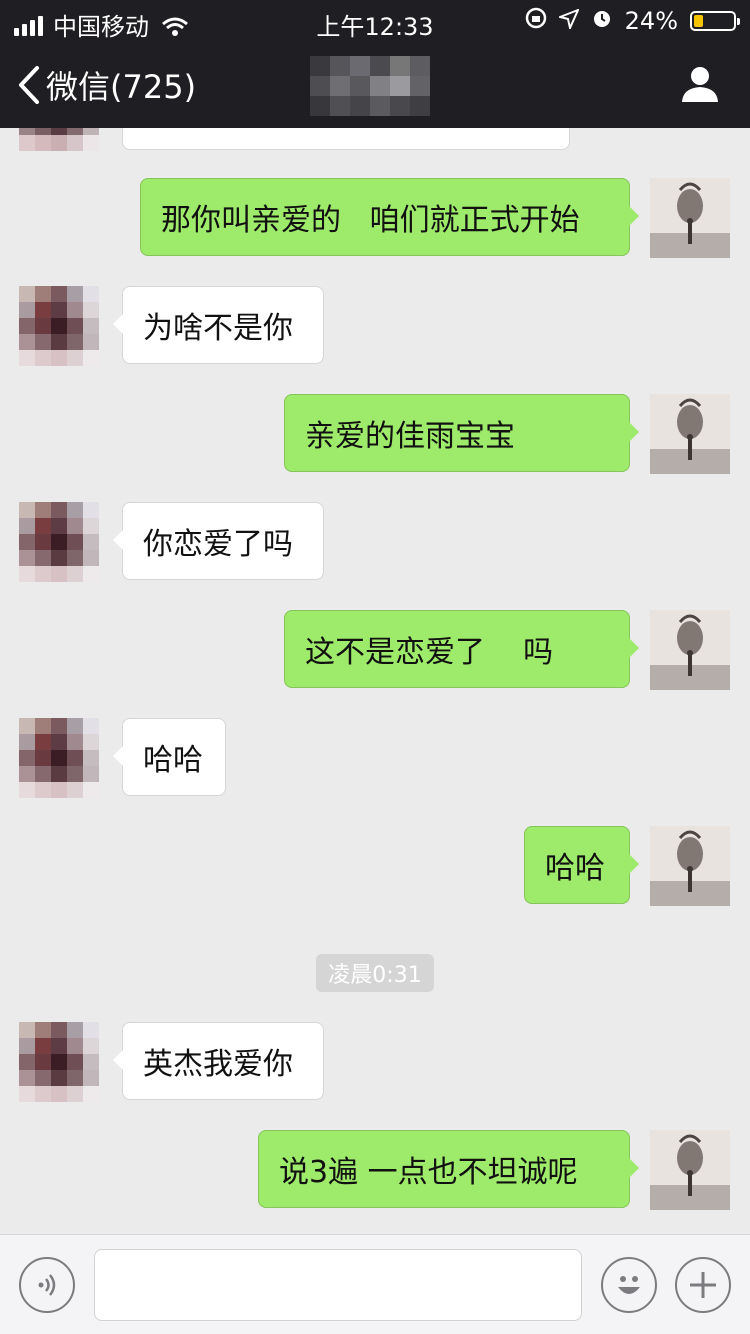 Image resolution: width=750 pixels, height=1334 pixels. I want to click on person-icon, so click(700, 84).